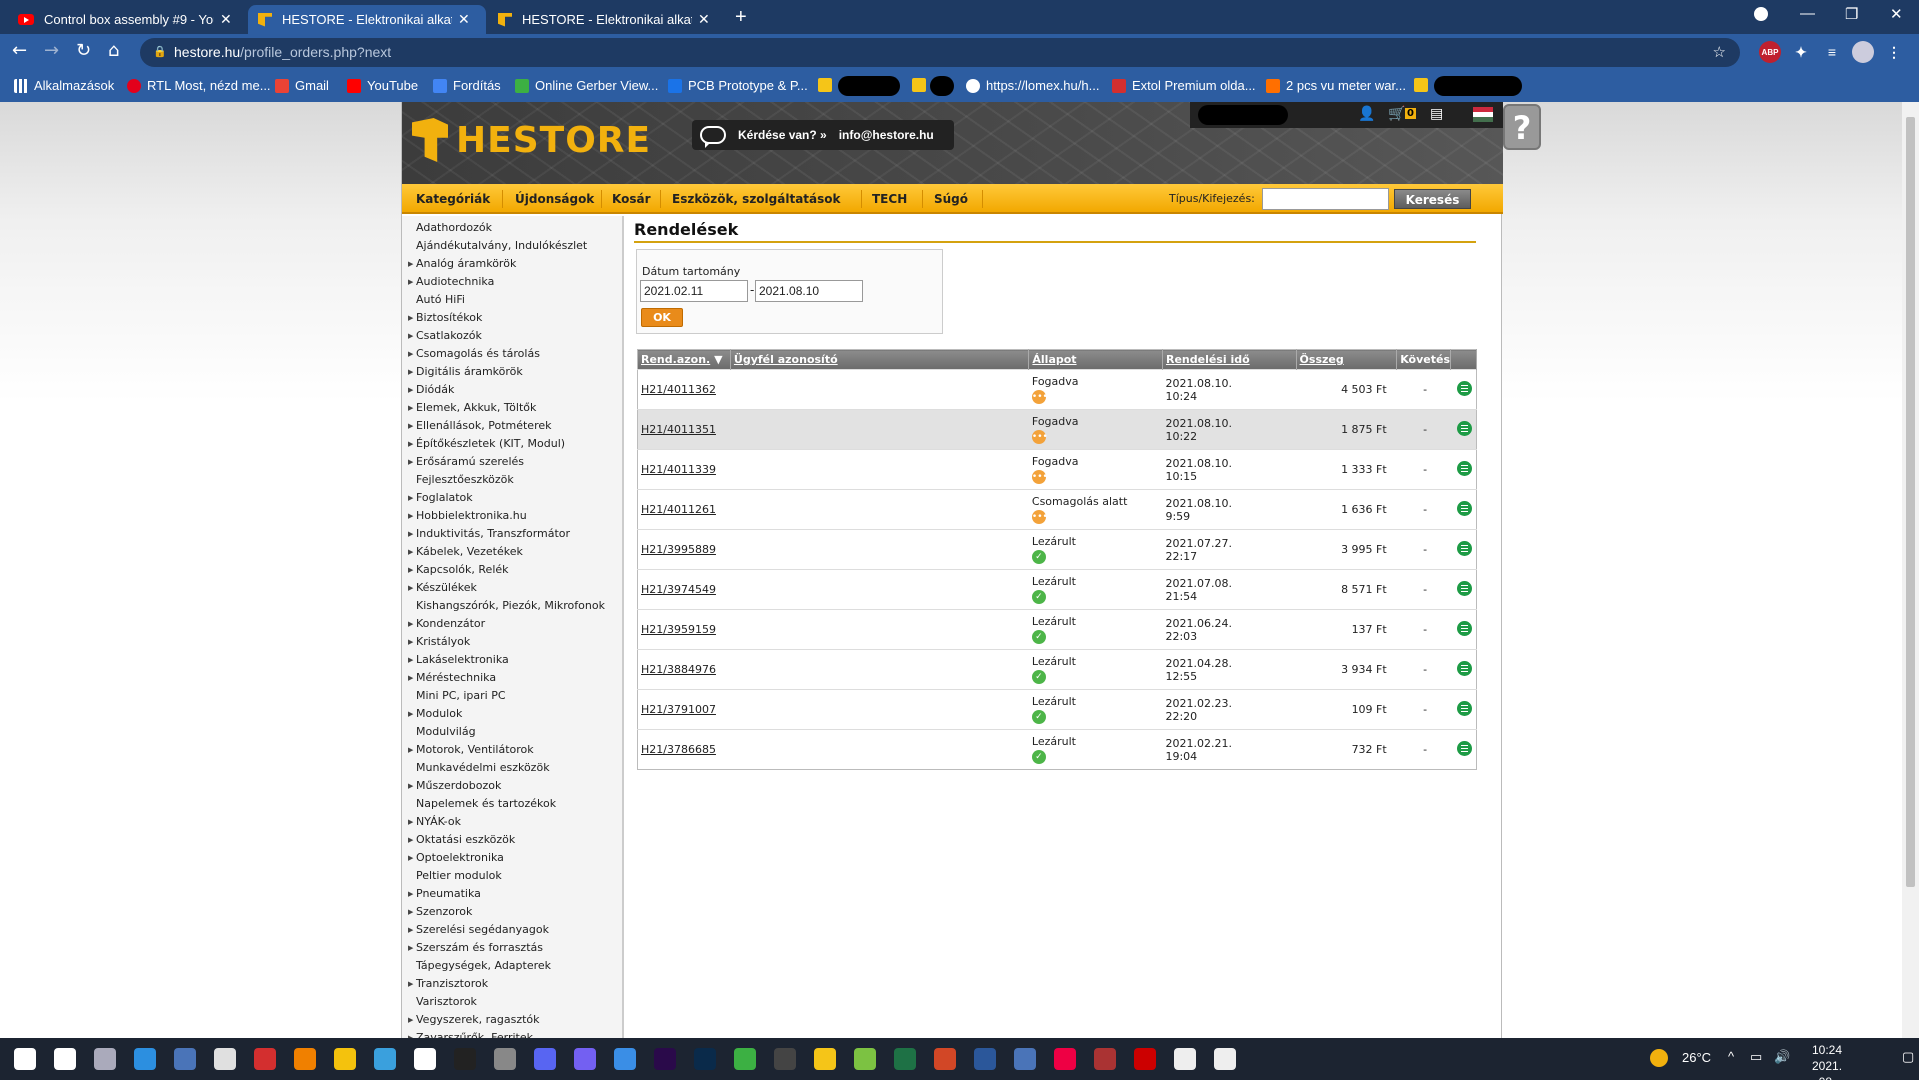  Describe the element at coordinates (1522, 127) in the screenshot. I see `help-button: ?` at that location.